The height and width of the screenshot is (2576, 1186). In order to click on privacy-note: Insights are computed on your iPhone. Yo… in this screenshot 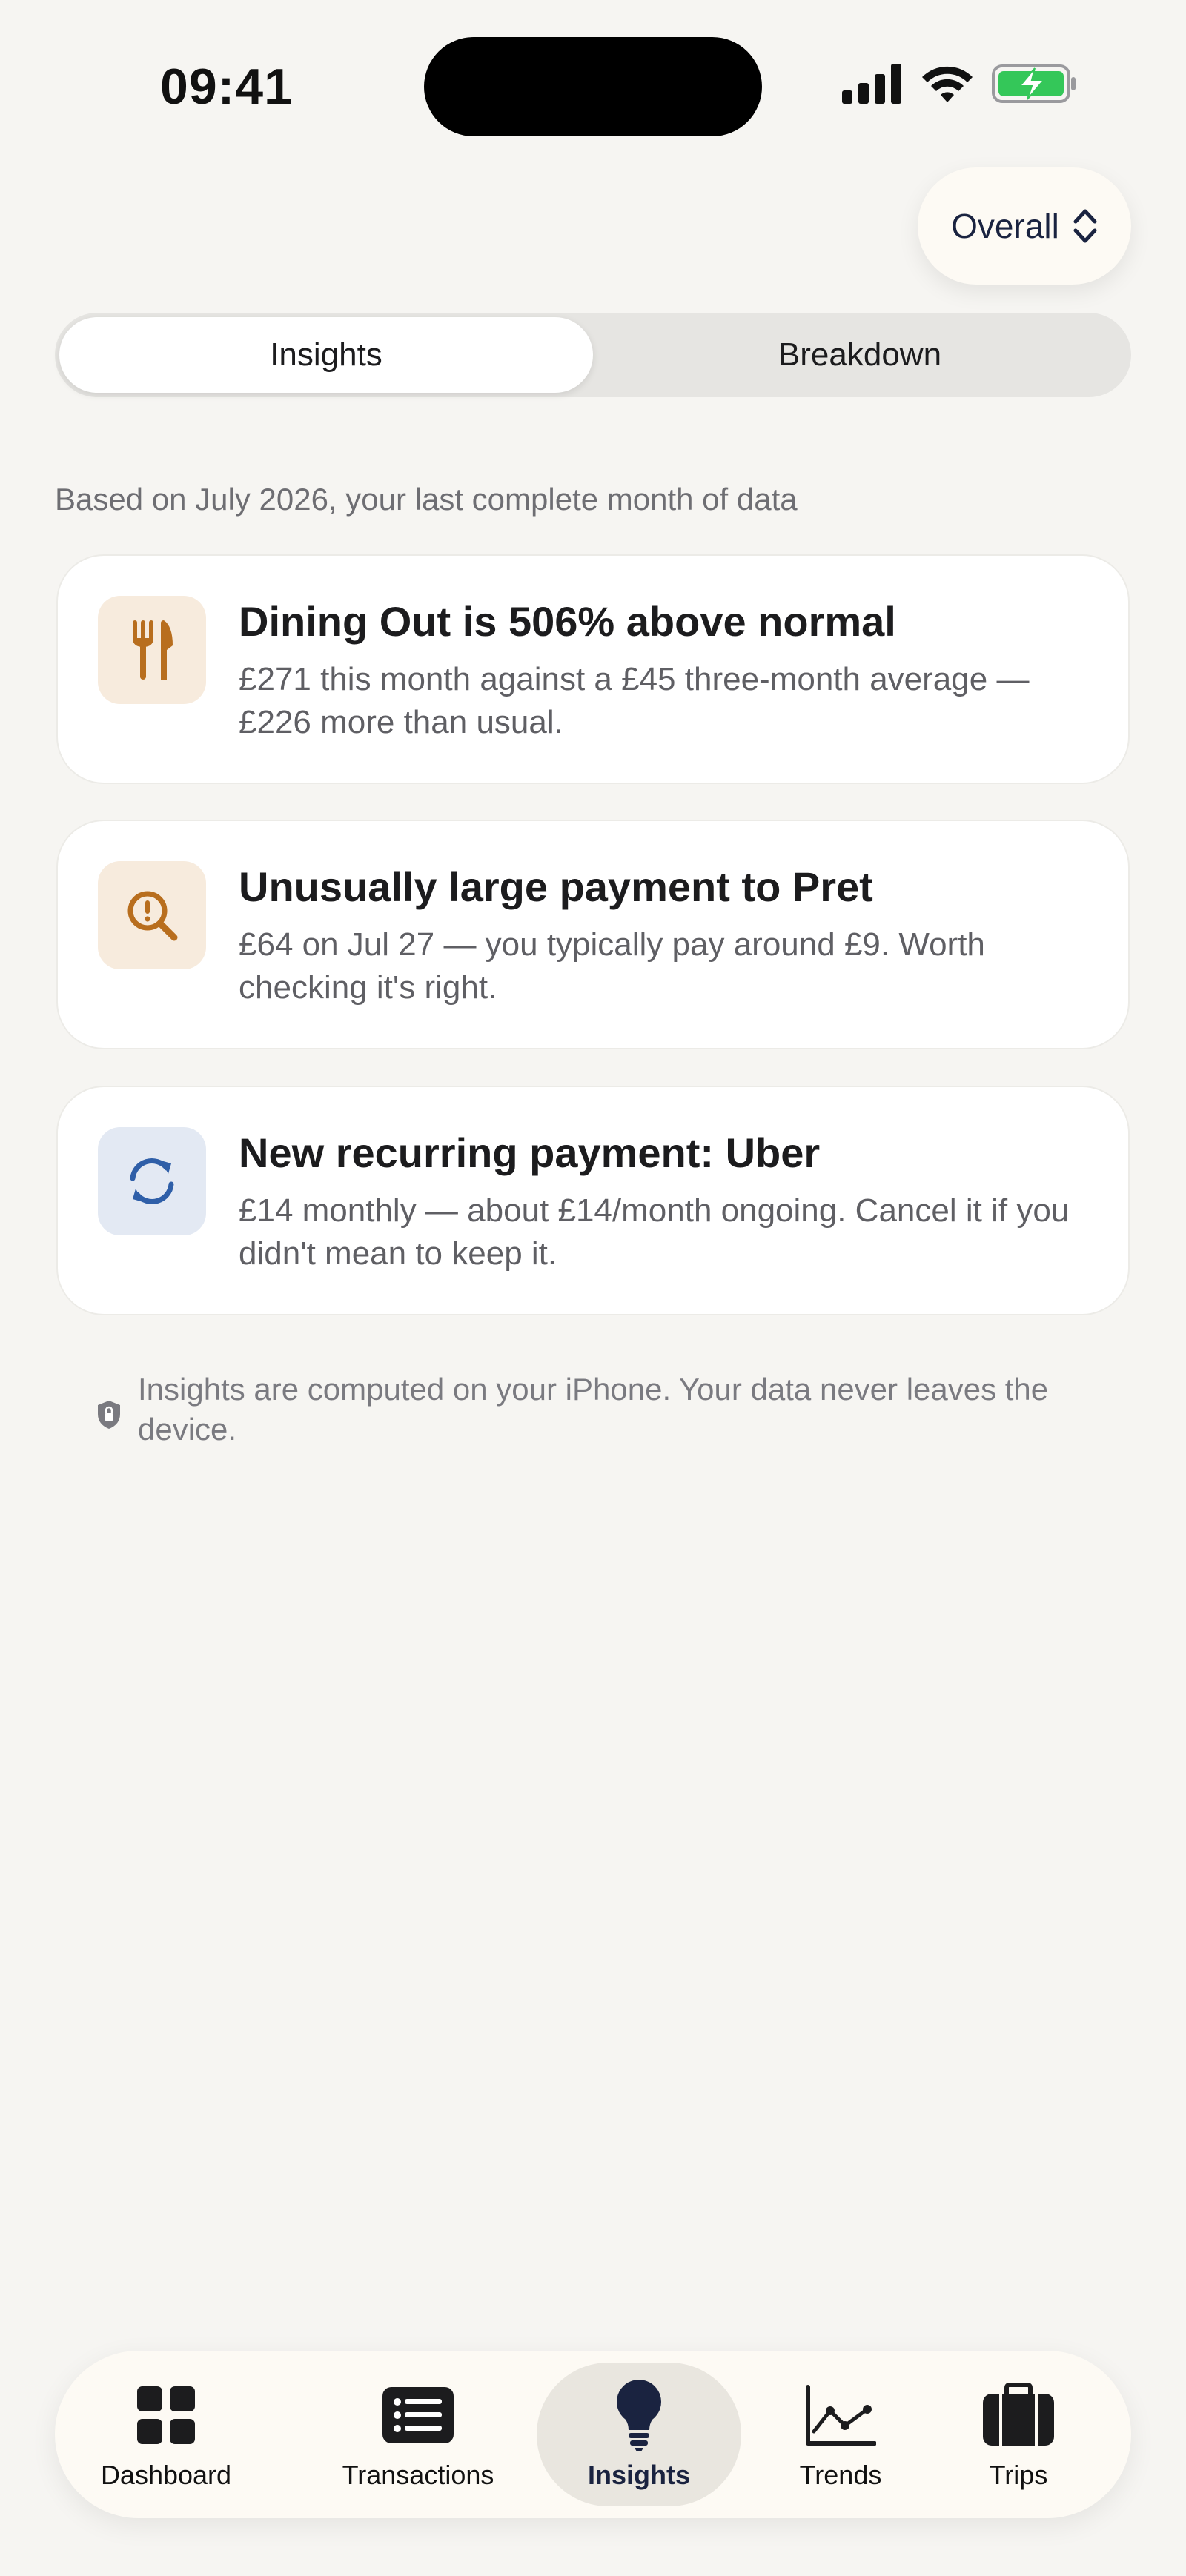, I will do `click(600, 1410)`.